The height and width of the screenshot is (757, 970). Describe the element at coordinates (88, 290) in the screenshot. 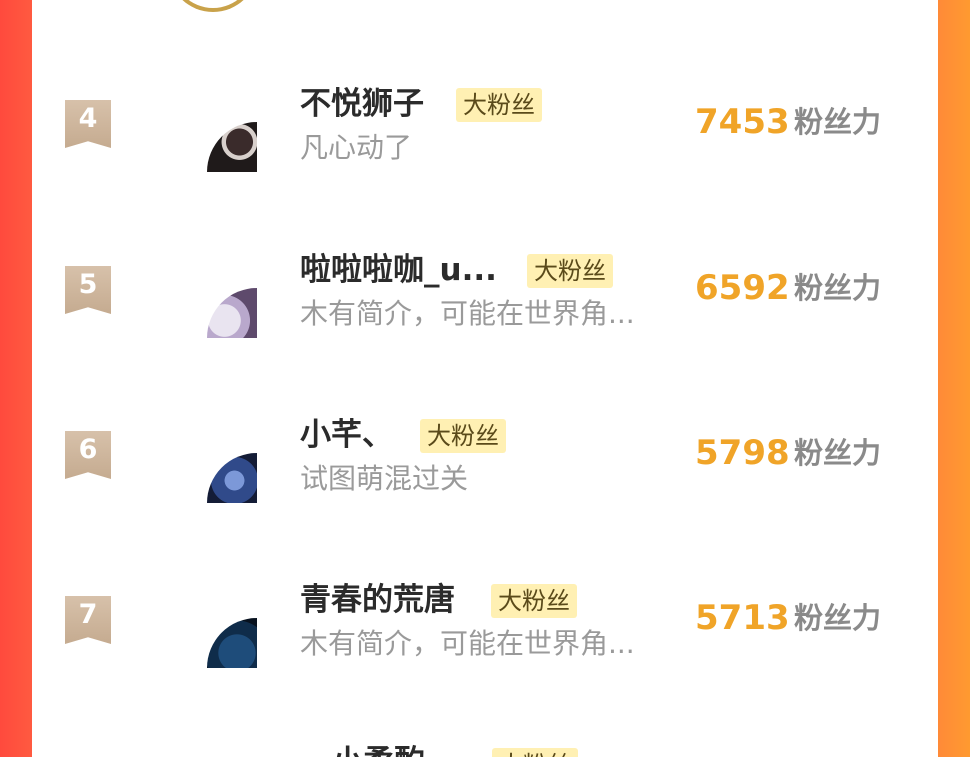

I see `rank-badge: 5` at that location.